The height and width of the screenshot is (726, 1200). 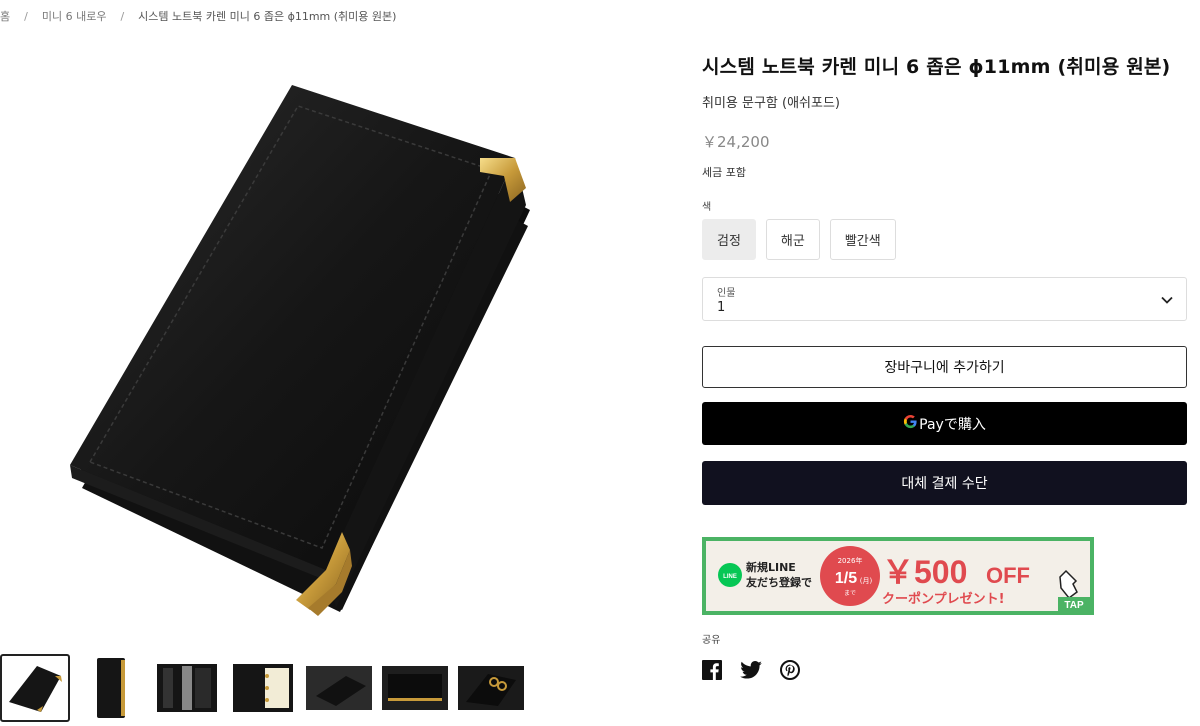 What do you see at coordinates (267, 16) in the screenshot?
I see `breadcrumb-current: 시스템 노트북 카렌 미니 6 좁은 ϕ11mm (취미용 원본)` at bounding box center [267, 16].